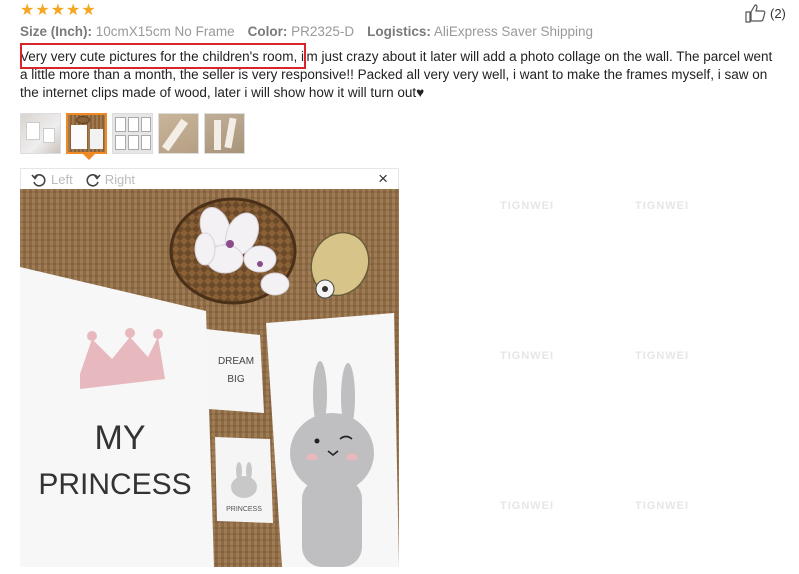 The image size is (799, 574). I want to click on active-thumbnail-caret, so click(89, 157).